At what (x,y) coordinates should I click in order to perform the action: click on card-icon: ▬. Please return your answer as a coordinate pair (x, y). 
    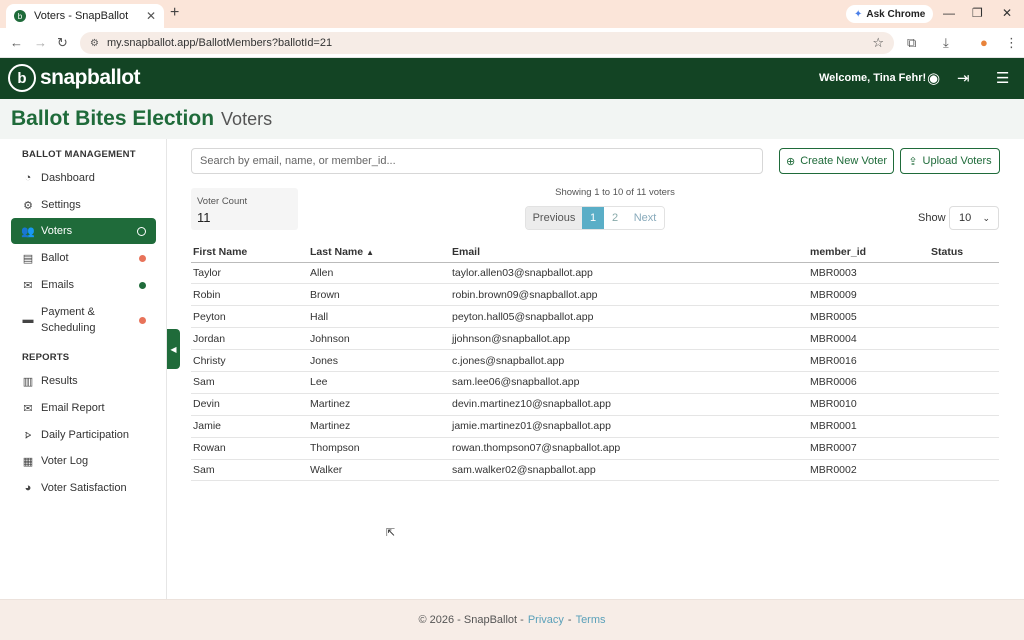
    Looking at the image, I should click on (28, 320).